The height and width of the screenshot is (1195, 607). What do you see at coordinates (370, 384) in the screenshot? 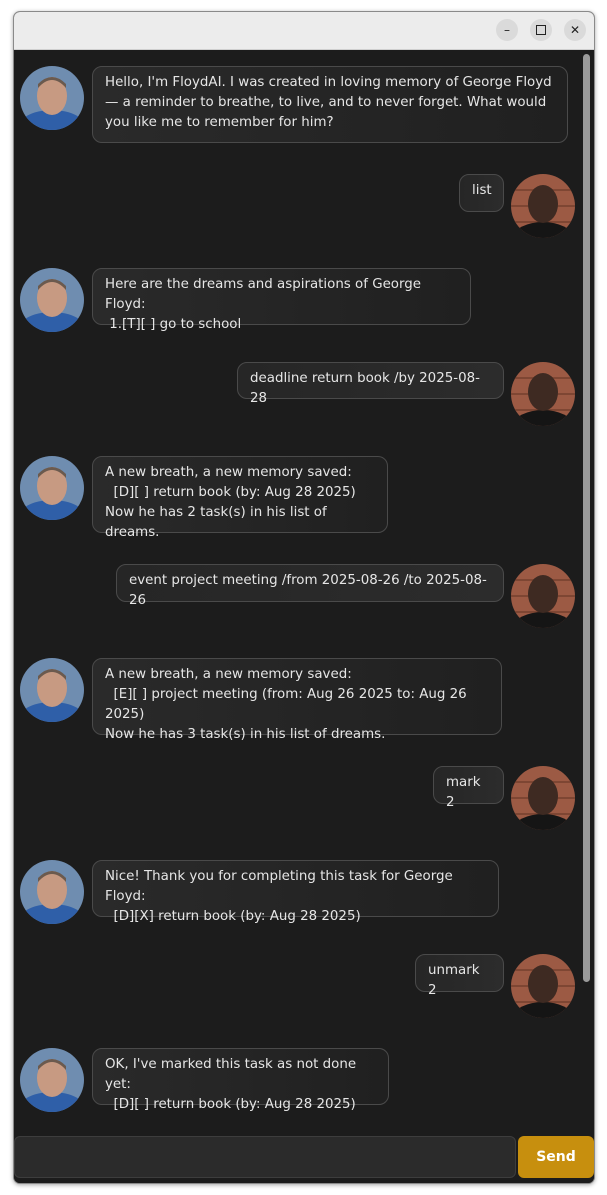
I see `user-message-bubble: deadline return book /by 2025-08-28` at bounding box center [370, 384].